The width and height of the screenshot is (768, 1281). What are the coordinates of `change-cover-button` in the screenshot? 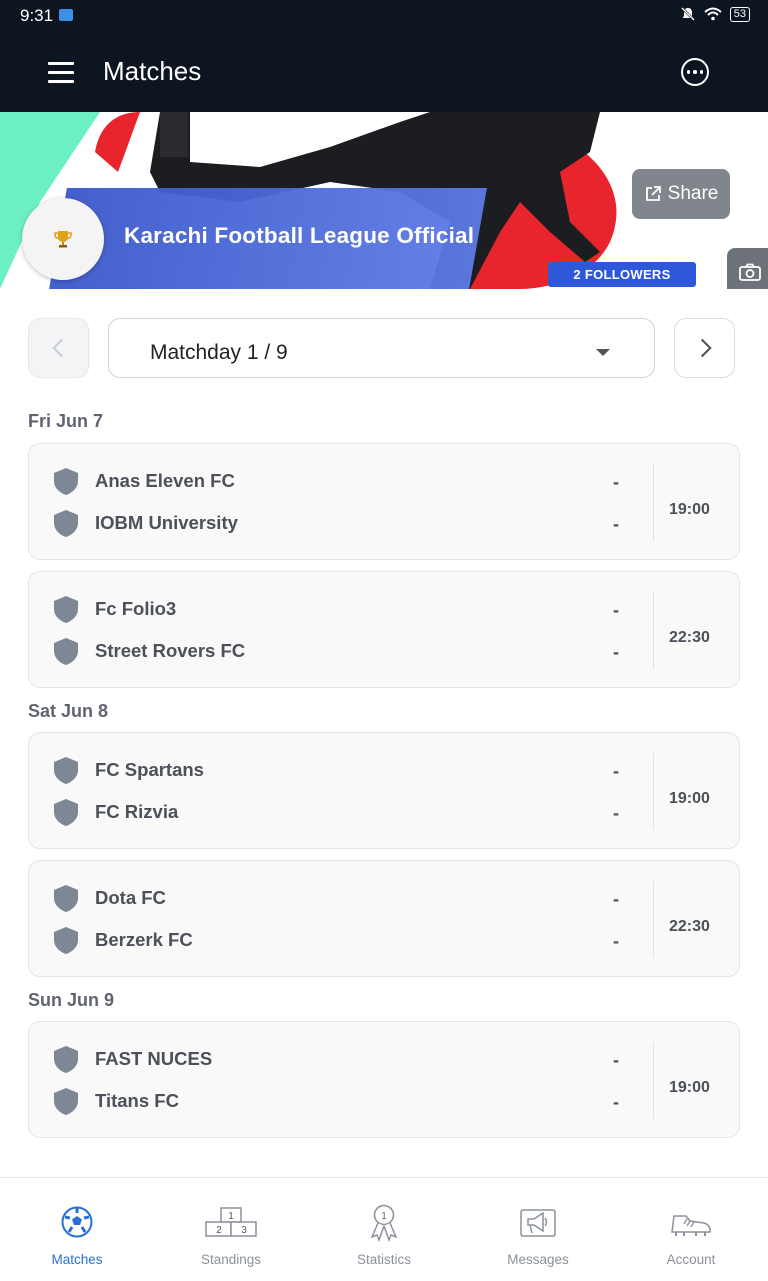 It's located at (747, 268).